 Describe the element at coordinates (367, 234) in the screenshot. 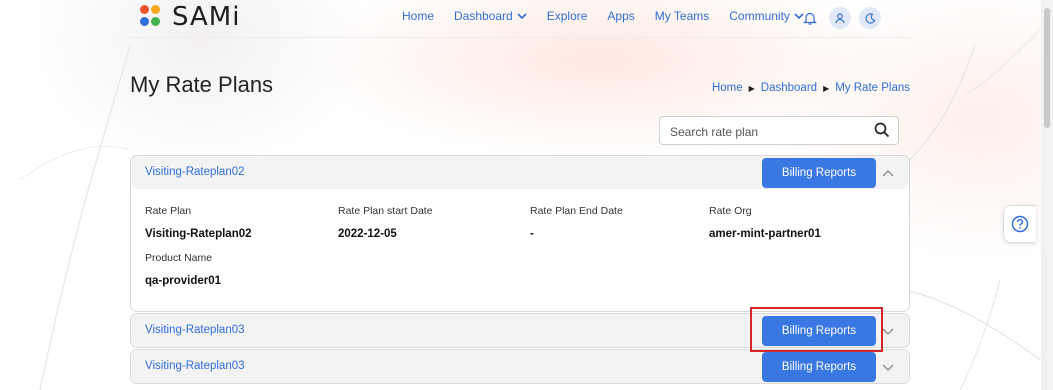

I see `field-value: 2022-12-05` at that location.